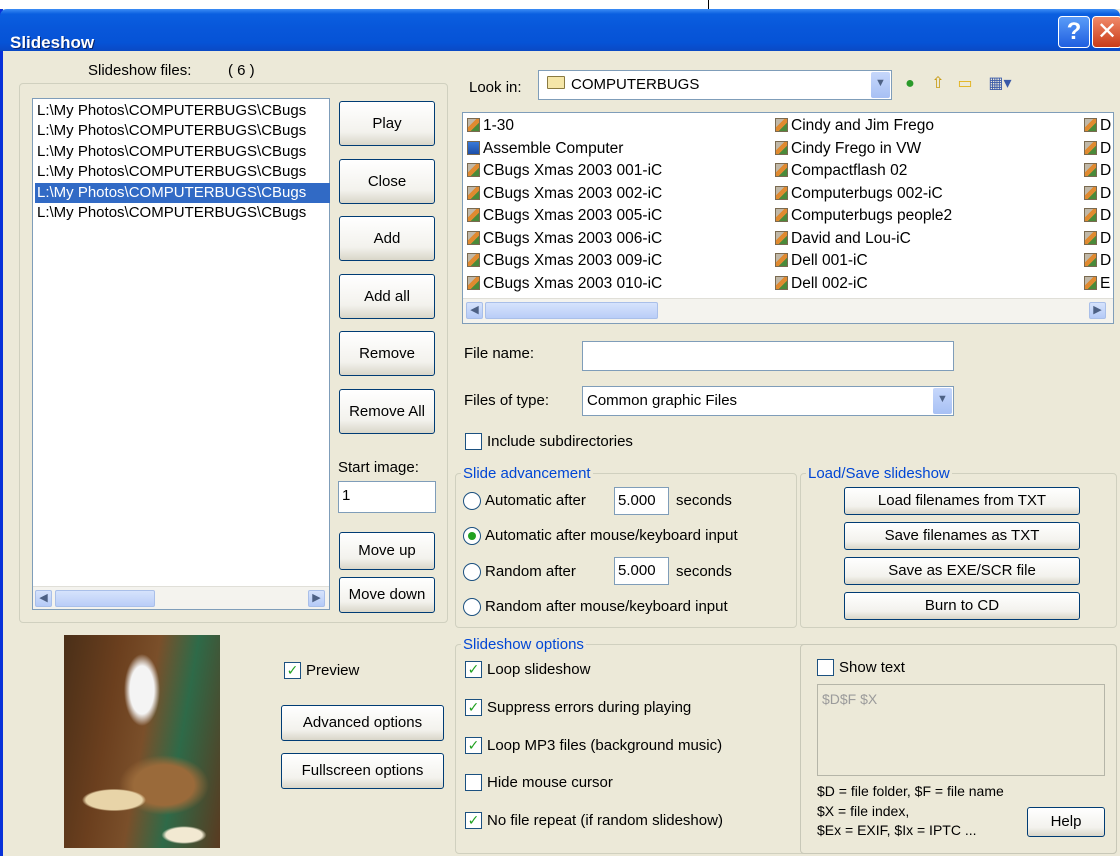 This screenshot has height=856, width=1120. I want to click on files-of-type-combo: Common graphic Files ▼, so click(768, 401).